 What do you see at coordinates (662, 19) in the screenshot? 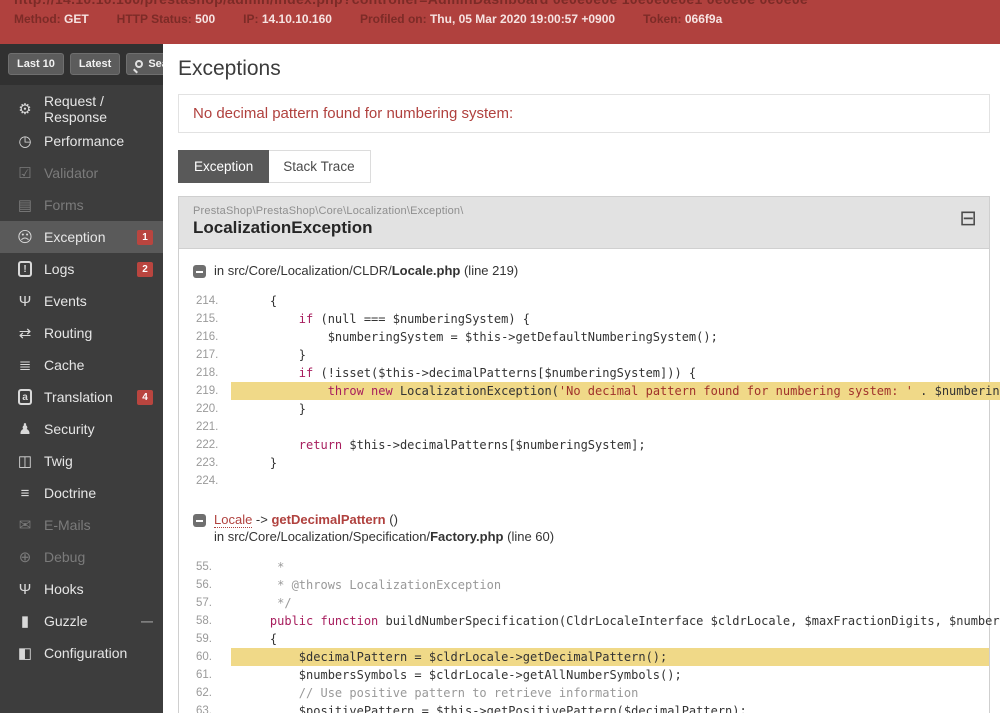
I see `info-label: Token:` at bounding box center [662, 19].